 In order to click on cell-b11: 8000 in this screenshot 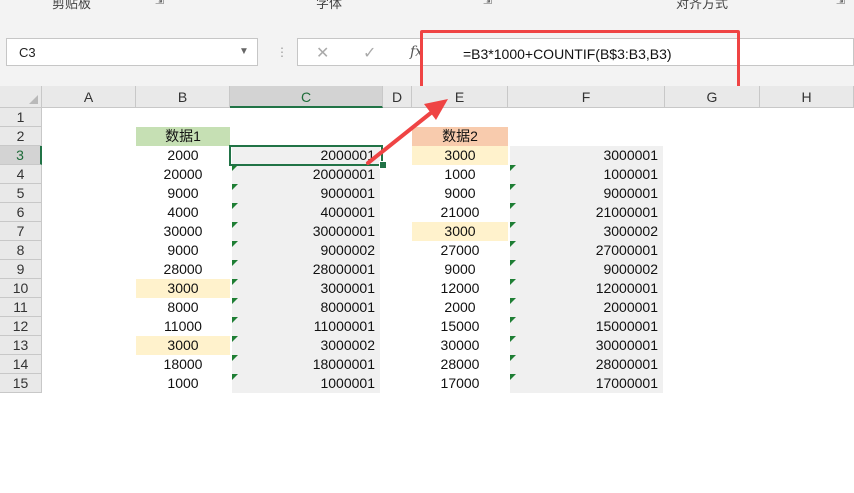, I will do `click(183, 307)`.